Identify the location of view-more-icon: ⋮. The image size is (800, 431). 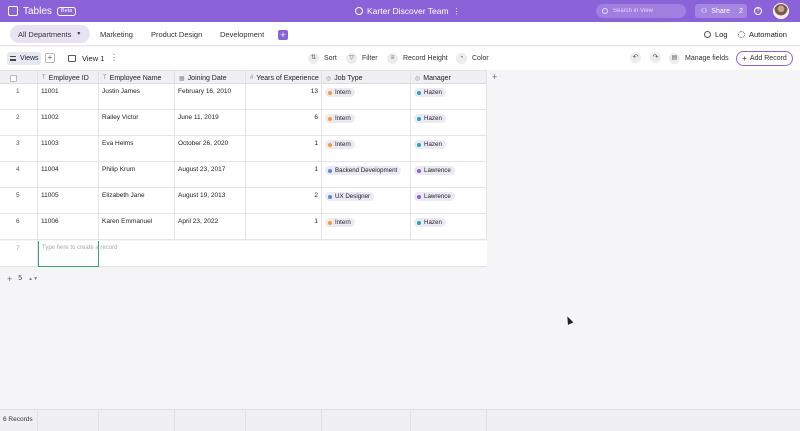
(114, 57).